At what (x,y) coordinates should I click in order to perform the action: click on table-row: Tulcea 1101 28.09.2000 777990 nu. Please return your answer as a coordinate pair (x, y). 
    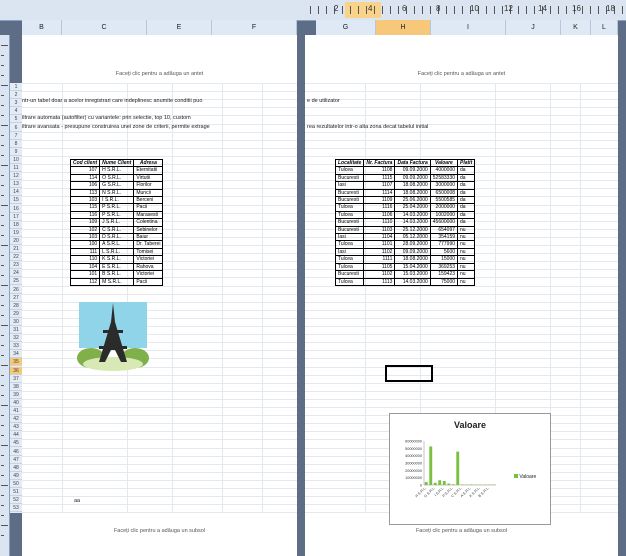
    Looking at the image, I should click on (405, 244).